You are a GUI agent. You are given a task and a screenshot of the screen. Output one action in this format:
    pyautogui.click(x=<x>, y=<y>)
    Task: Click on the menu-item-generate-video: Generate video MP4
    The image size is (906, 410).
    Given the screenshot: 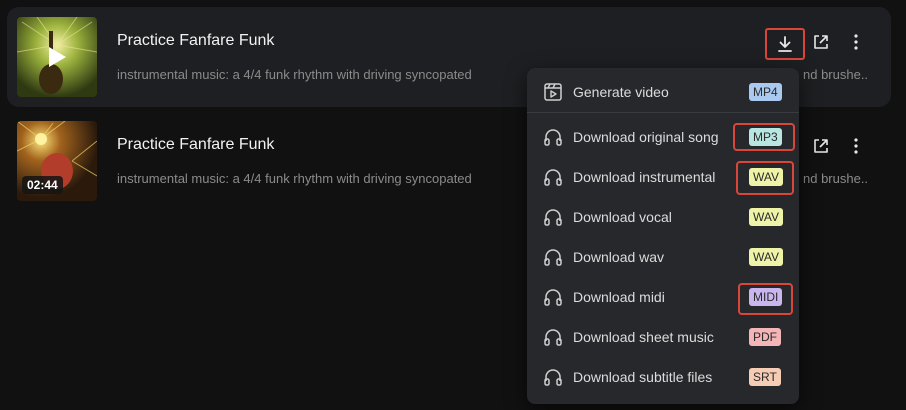 What is the action you would take?
    pyautogui.click(x=663, y=92)
    